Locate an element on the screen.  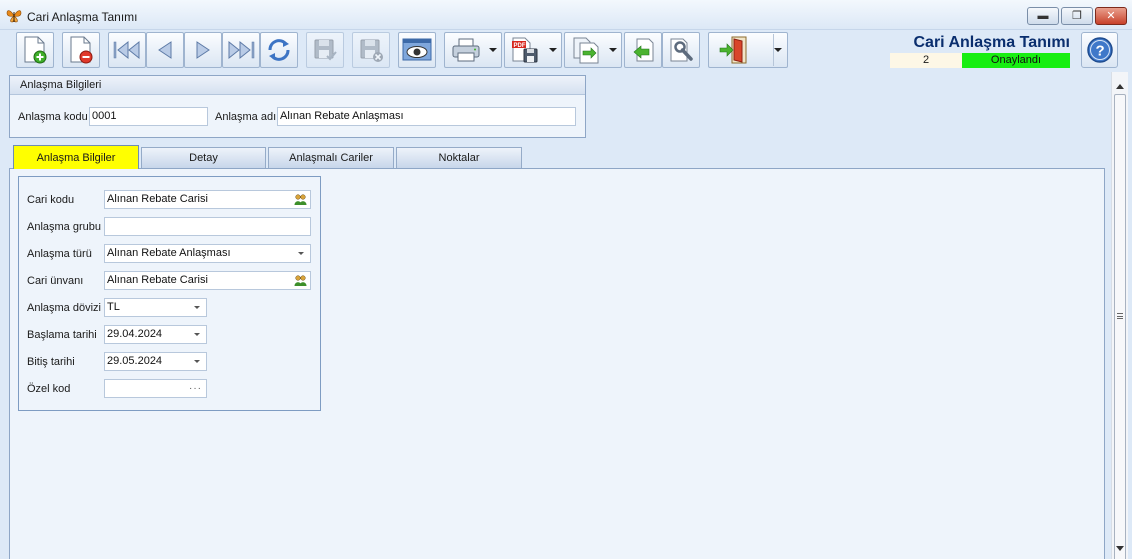
record-number: 2 is located at coordinates (926, 60).